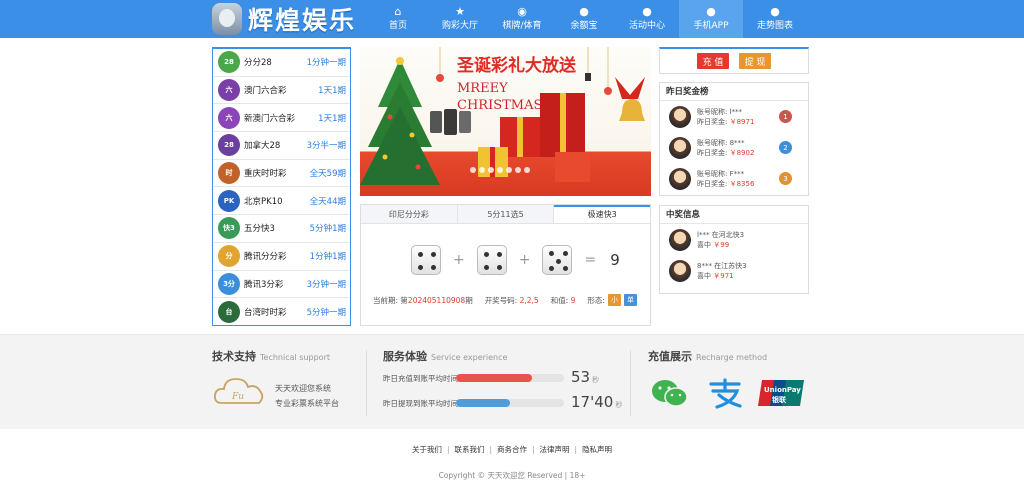  What do you see at coordinates (590, 260) in the screenshot?
I see `equals-sign: =` at bounding box center [590, 260].